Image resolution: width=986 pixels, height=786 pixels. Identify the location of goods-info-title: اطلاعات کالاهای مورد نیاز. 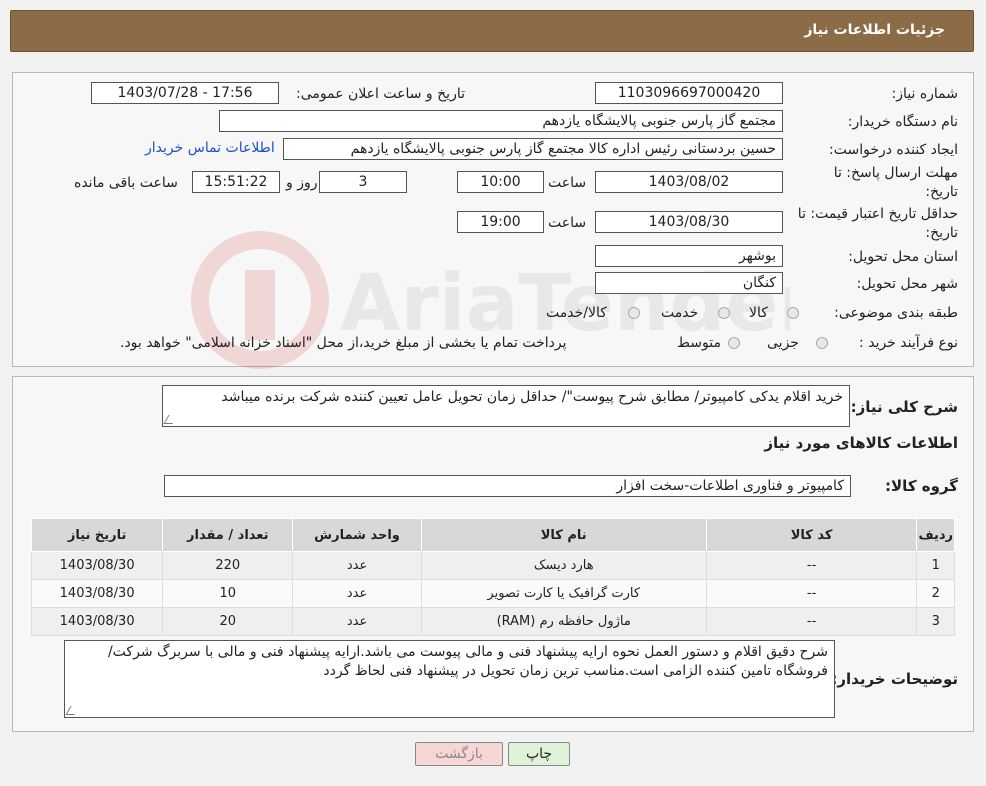
(861, 443).